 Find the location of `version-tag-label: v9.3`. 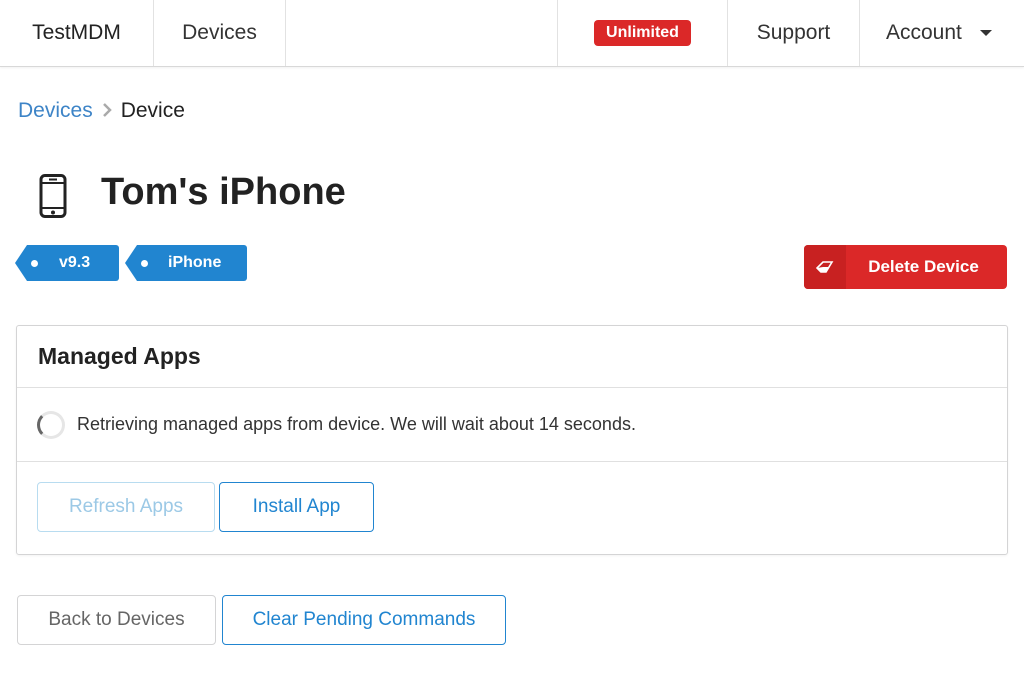

version-tag-label: v9.3 is located at coordinates (75, 262).